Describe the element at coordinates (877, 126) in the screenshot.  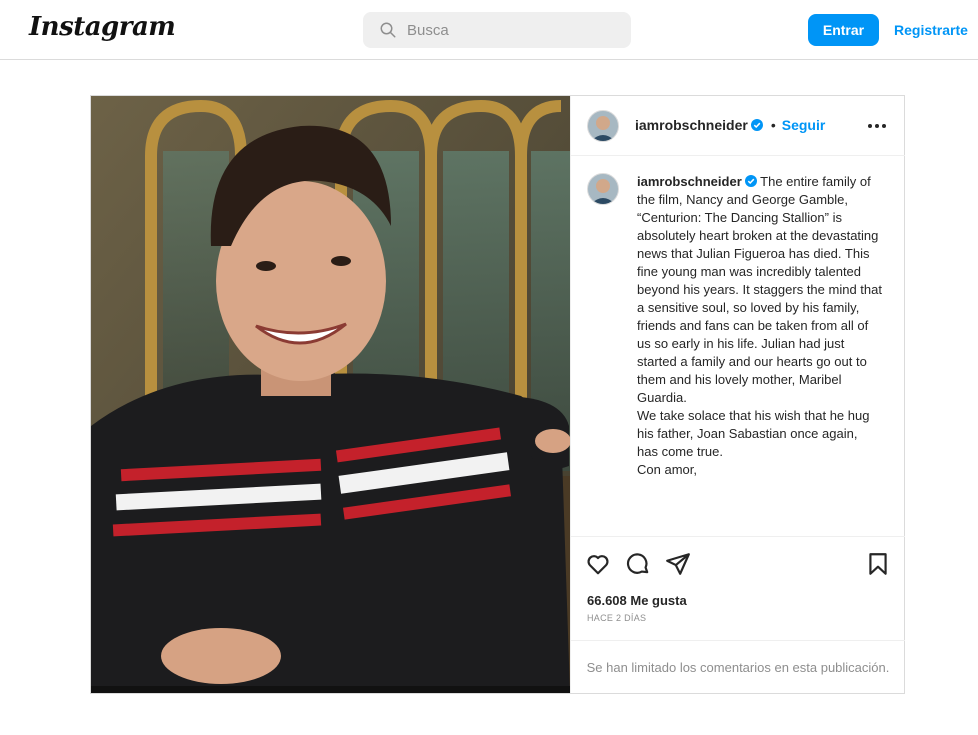
I see `more-options-icon` at that location.